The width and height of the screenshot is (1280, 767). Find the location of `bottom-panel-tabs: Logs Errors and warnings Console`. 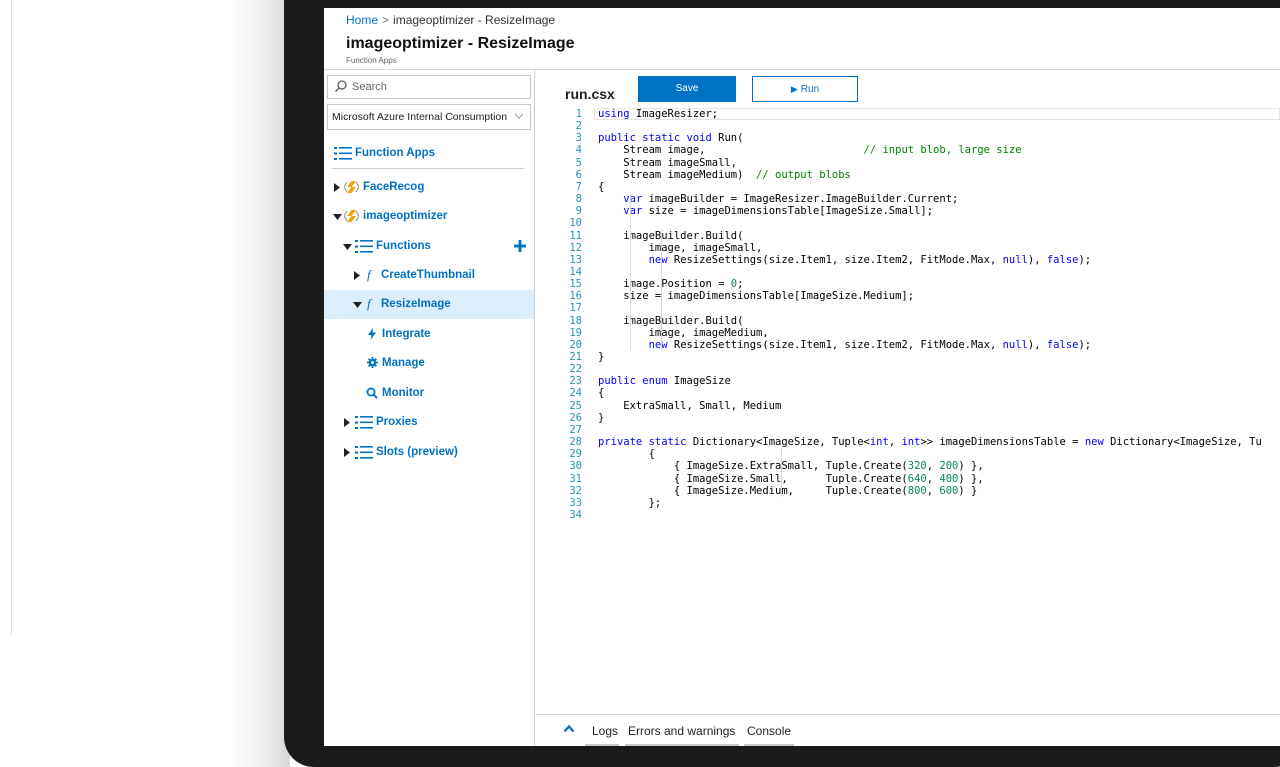

bottom-panel-tabs: Logs Errors and warnings Console is located at coordinates (908, 730).